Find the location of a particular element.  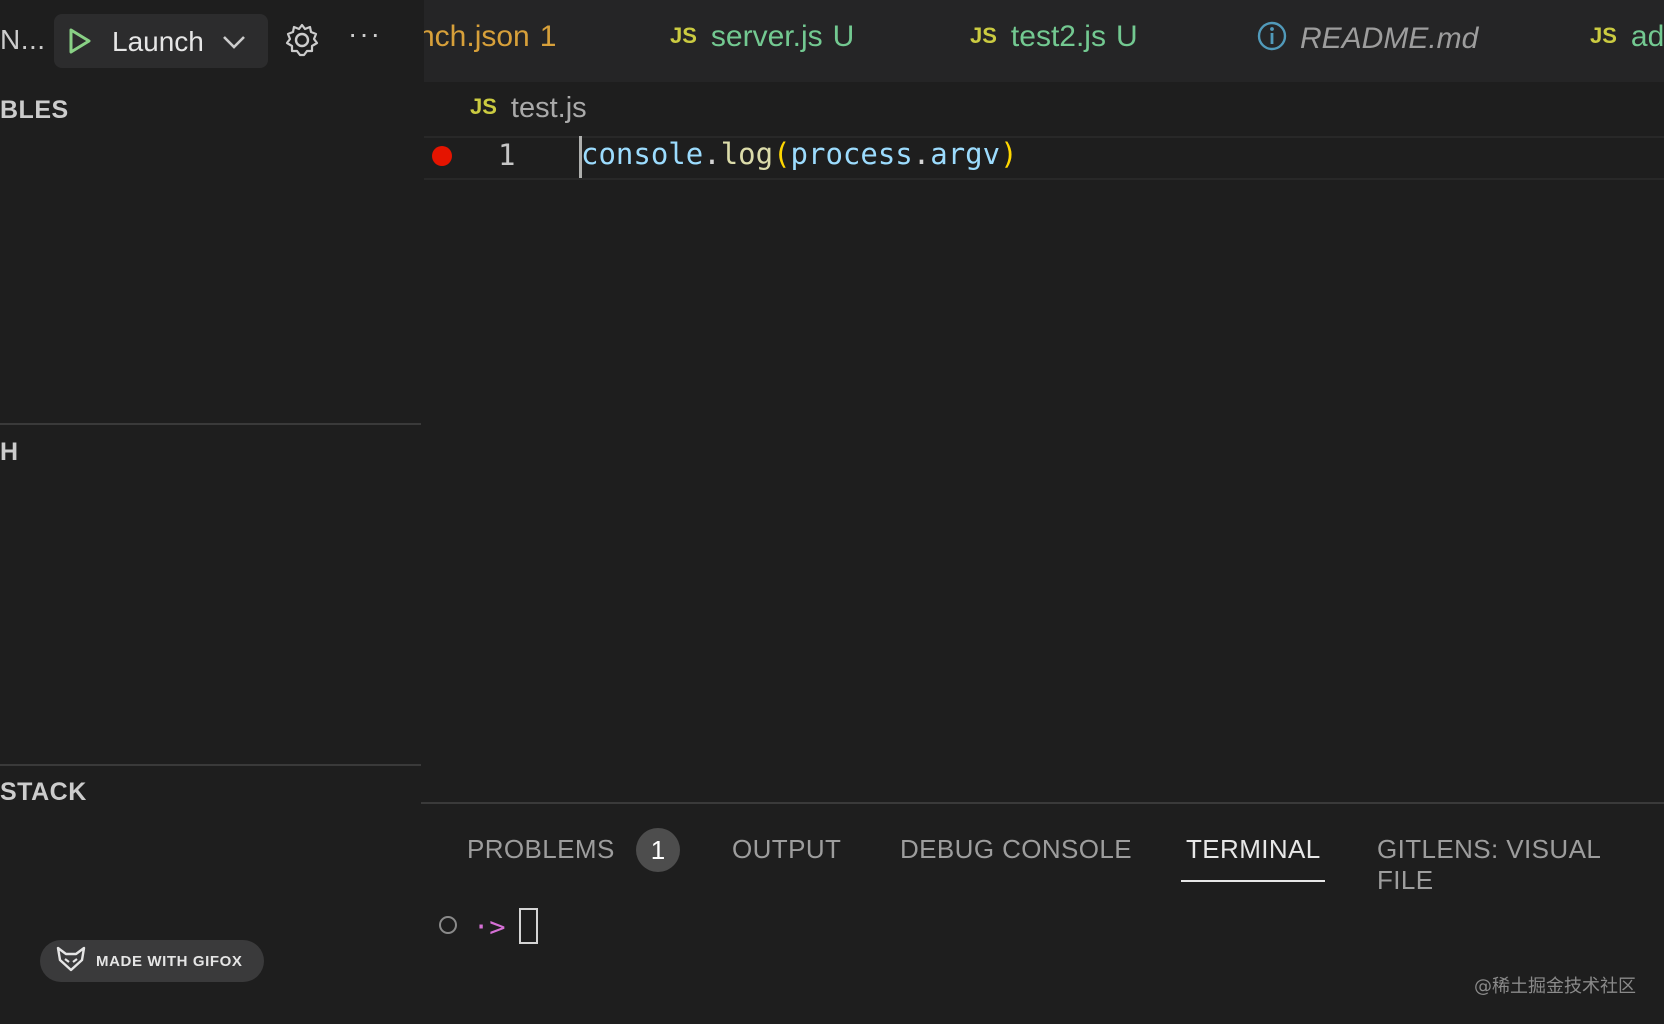

tab-label: README.md is located at coordinates (1389, 38).